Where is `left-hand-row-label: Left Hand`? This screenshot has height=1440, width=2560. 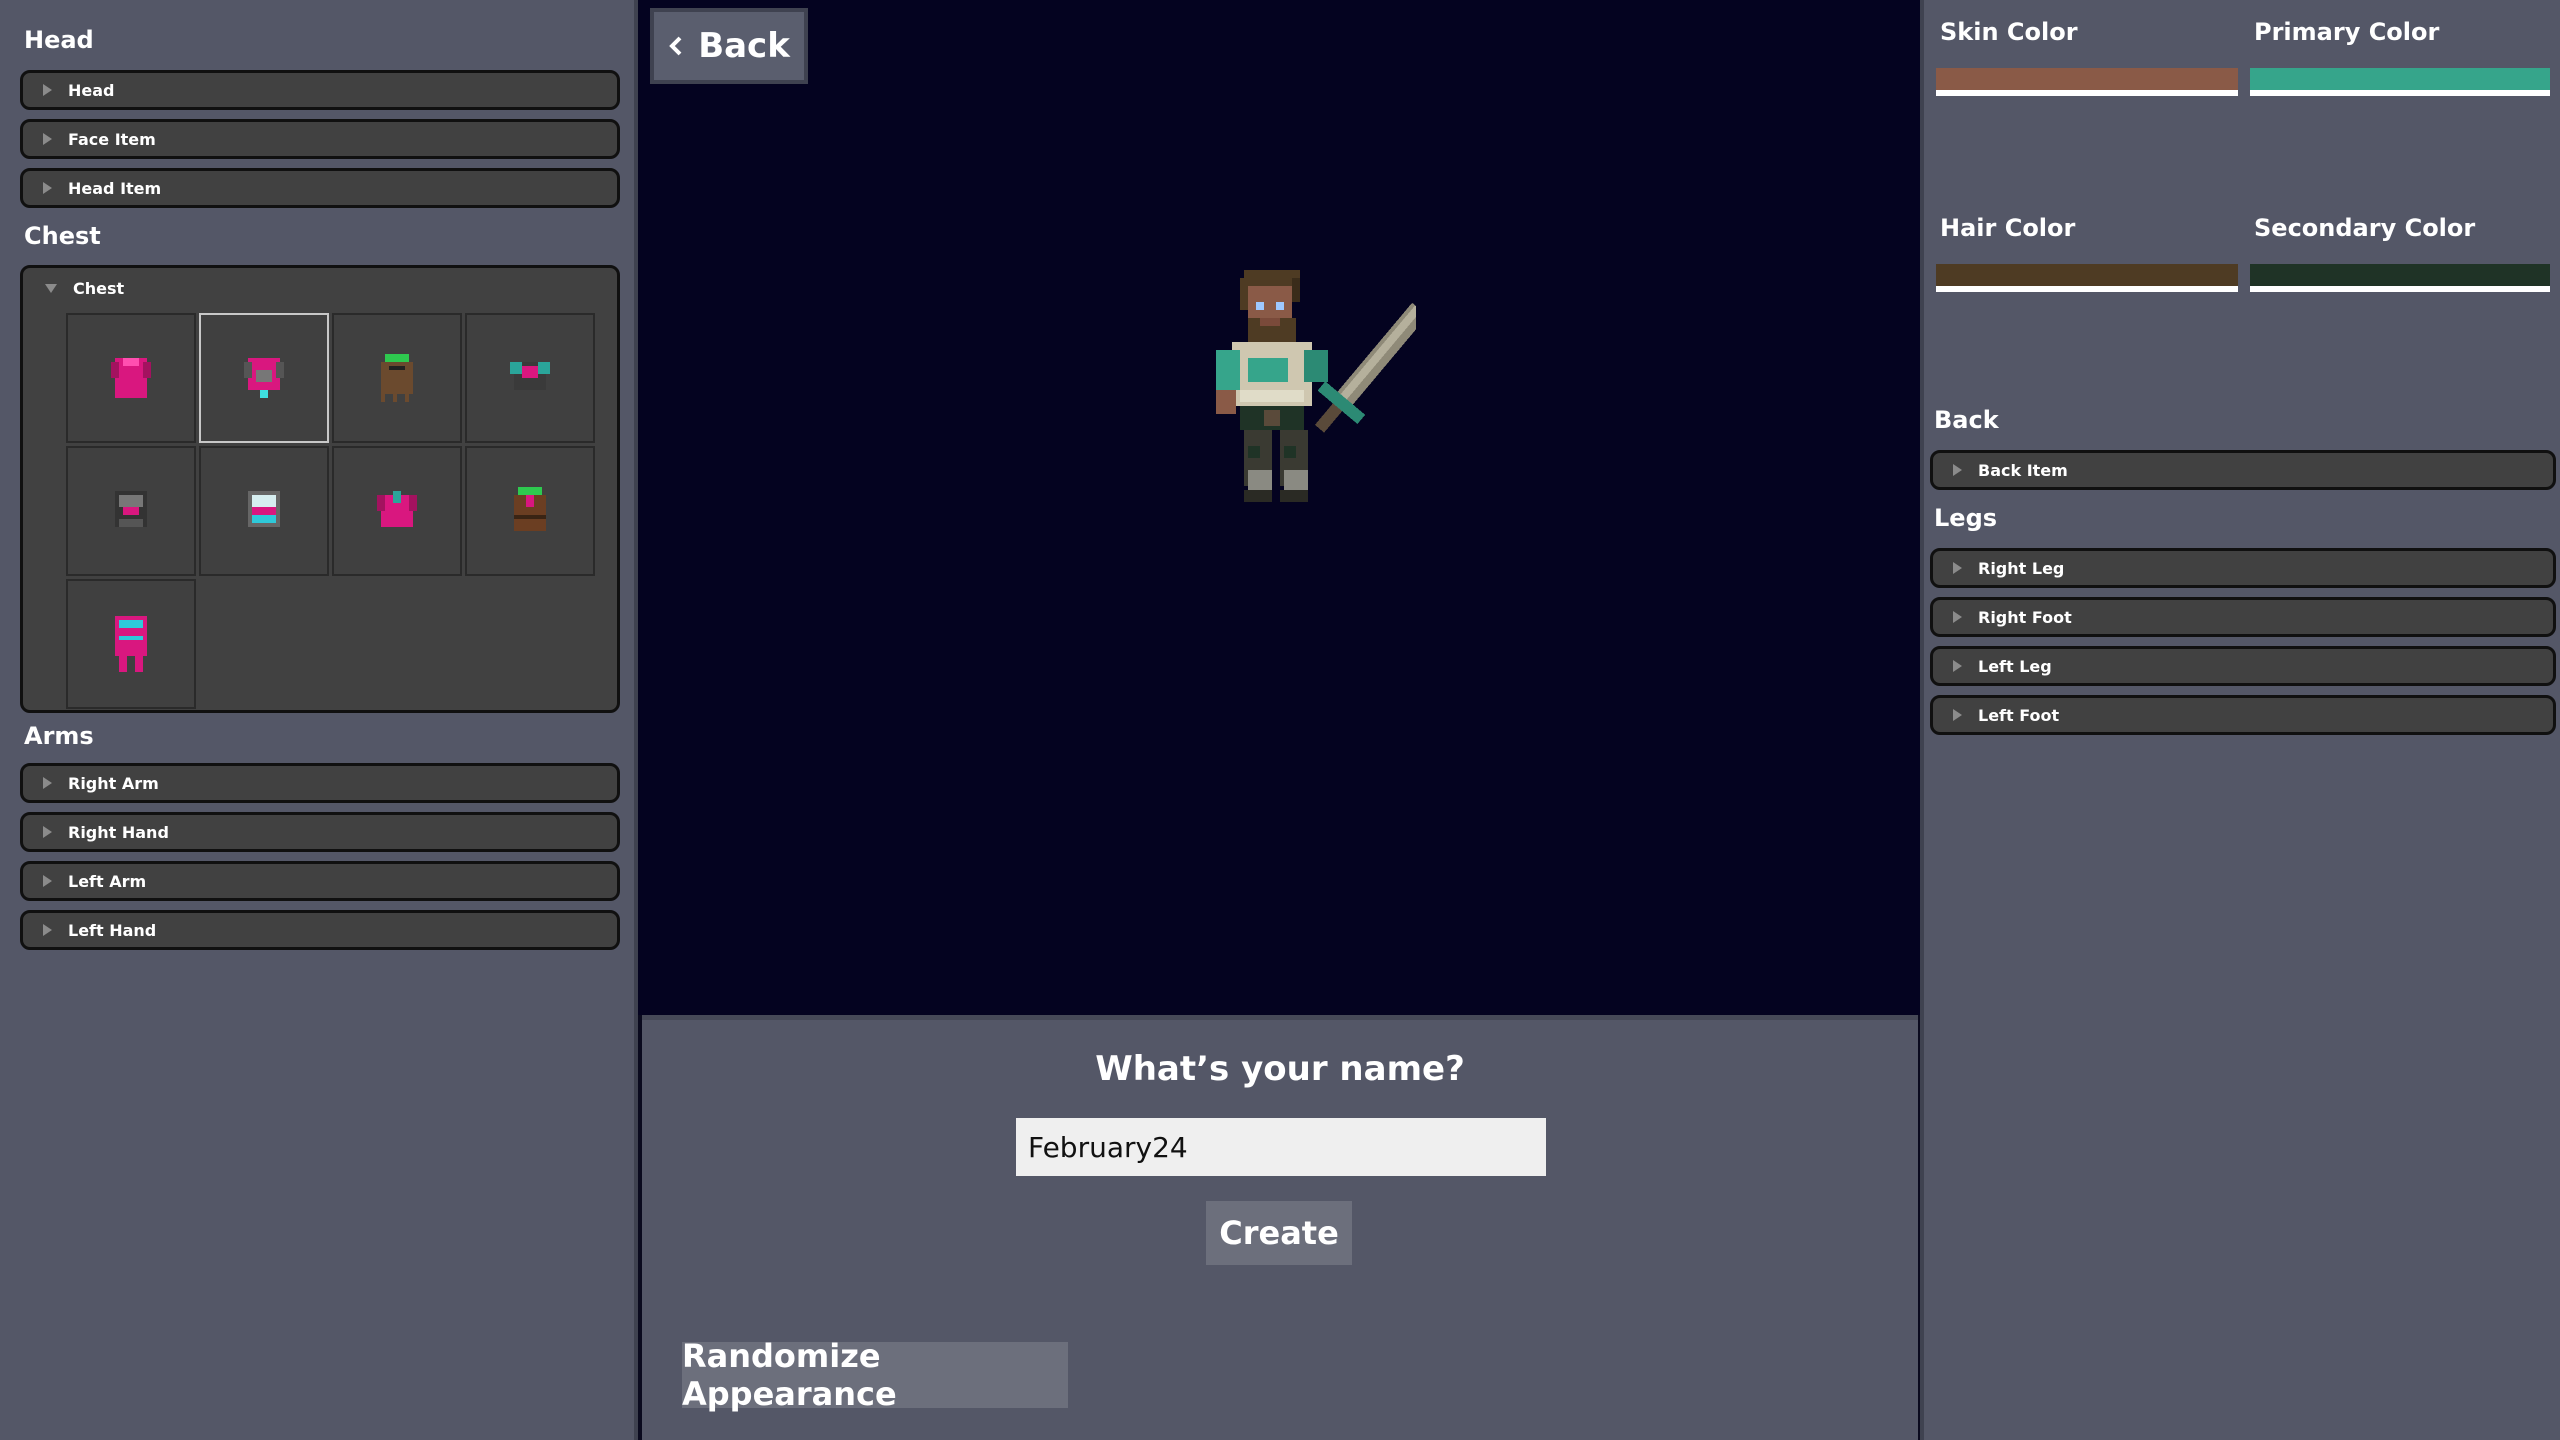 left-hand-row-label: Left Hand is located at coordinates (112, 930).